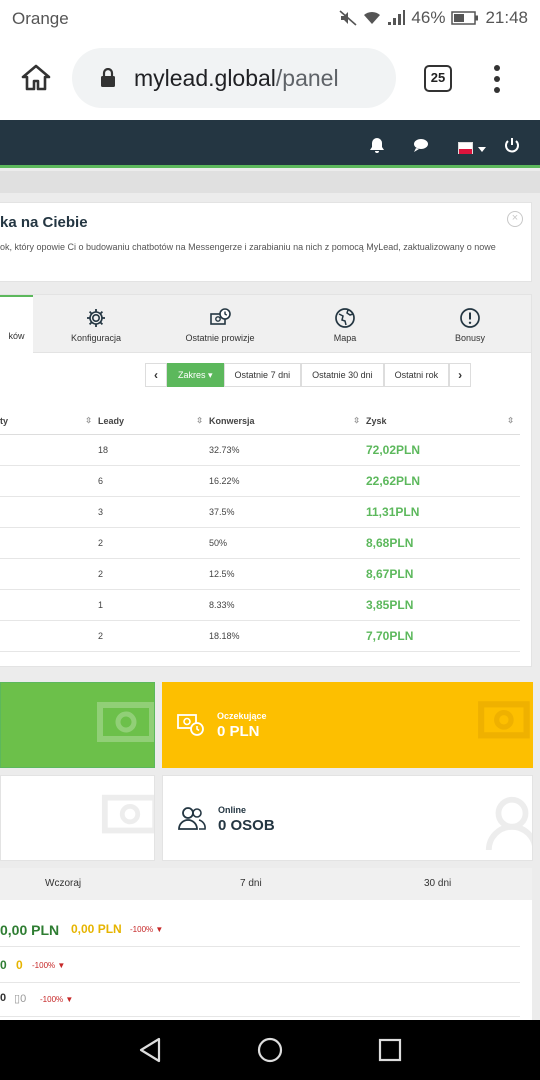  What do you see at coordinates (153, 450) in the screenshot?
I see `leads-cell: 18` at bounding box center [153, 450].